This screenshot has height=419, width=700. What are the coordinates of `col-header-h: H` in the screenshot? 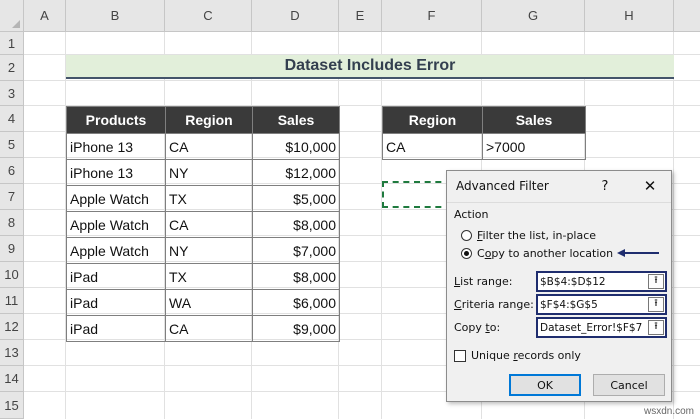 It's located at (629, 16).